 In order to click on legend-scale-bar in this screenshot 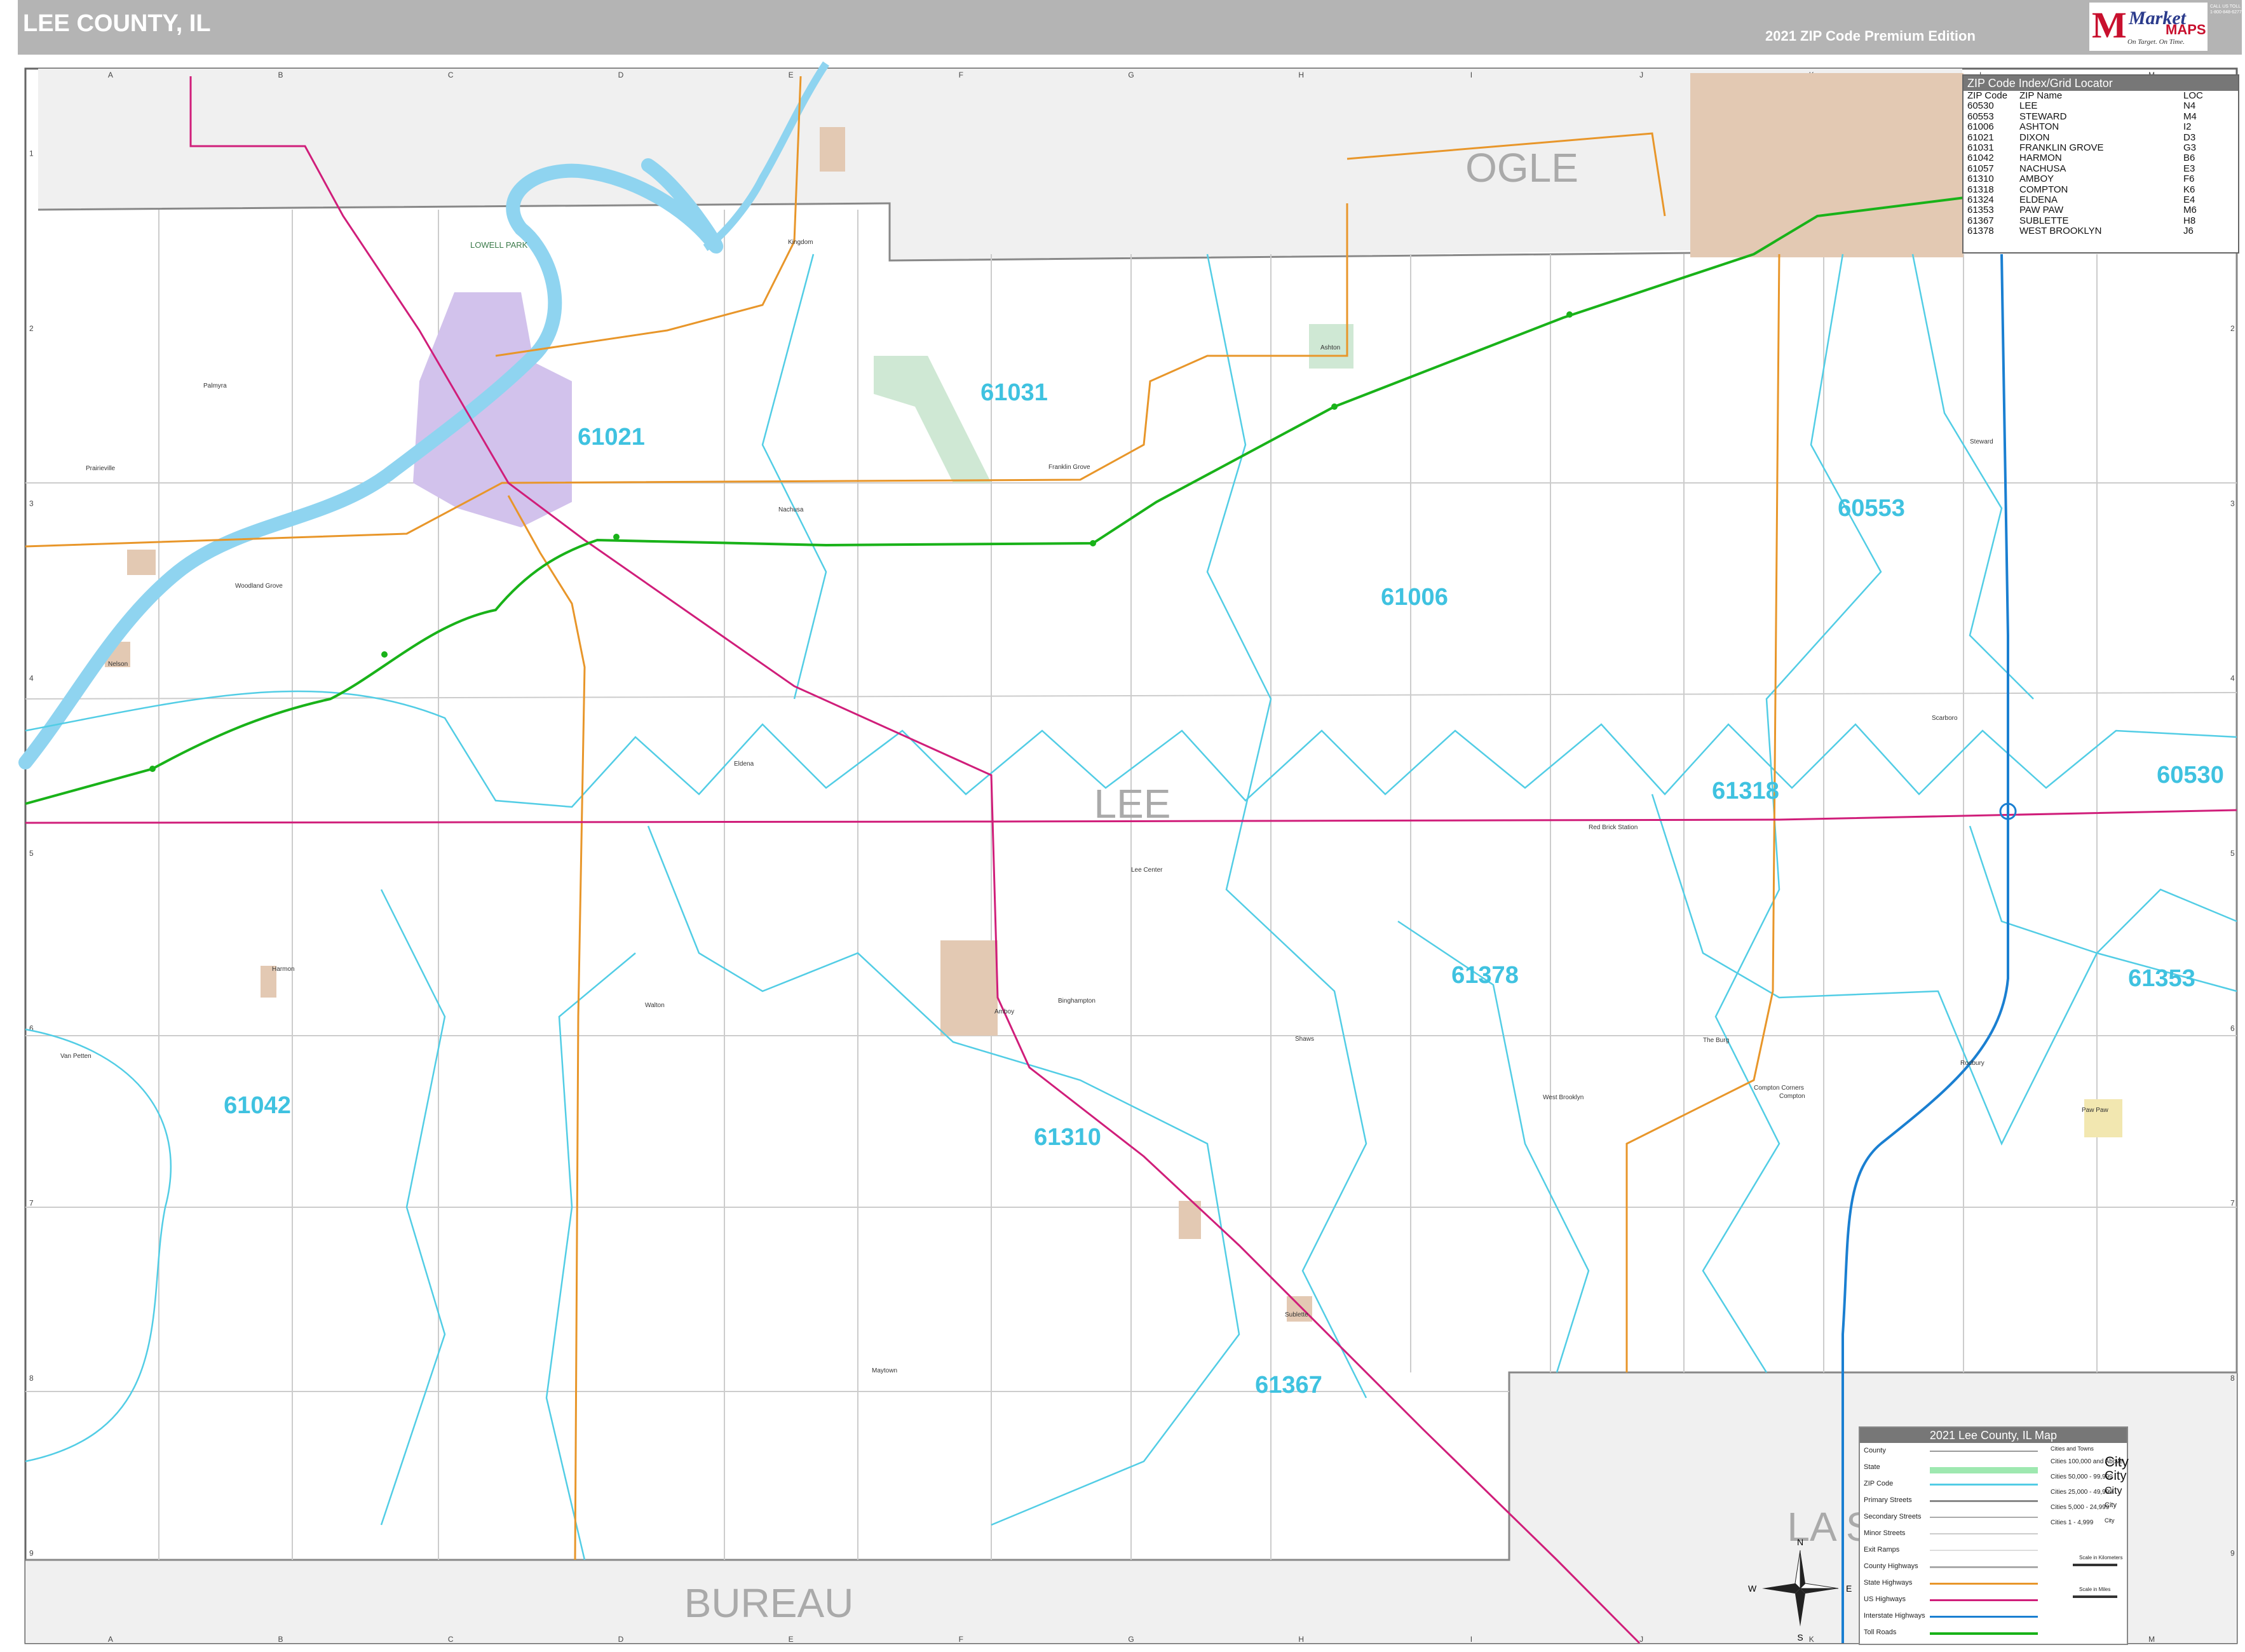, I will do `click(2095, 1565)`.